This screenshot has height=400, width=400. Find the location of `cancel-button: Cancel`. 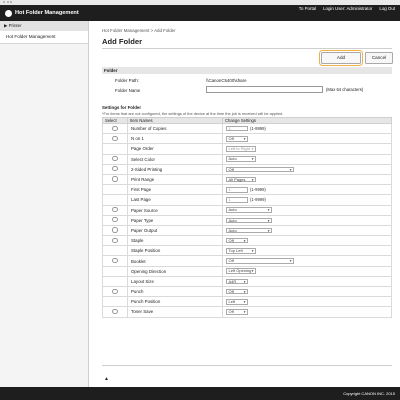

cancel-button: Cancel is located at coordinates (379, 58).